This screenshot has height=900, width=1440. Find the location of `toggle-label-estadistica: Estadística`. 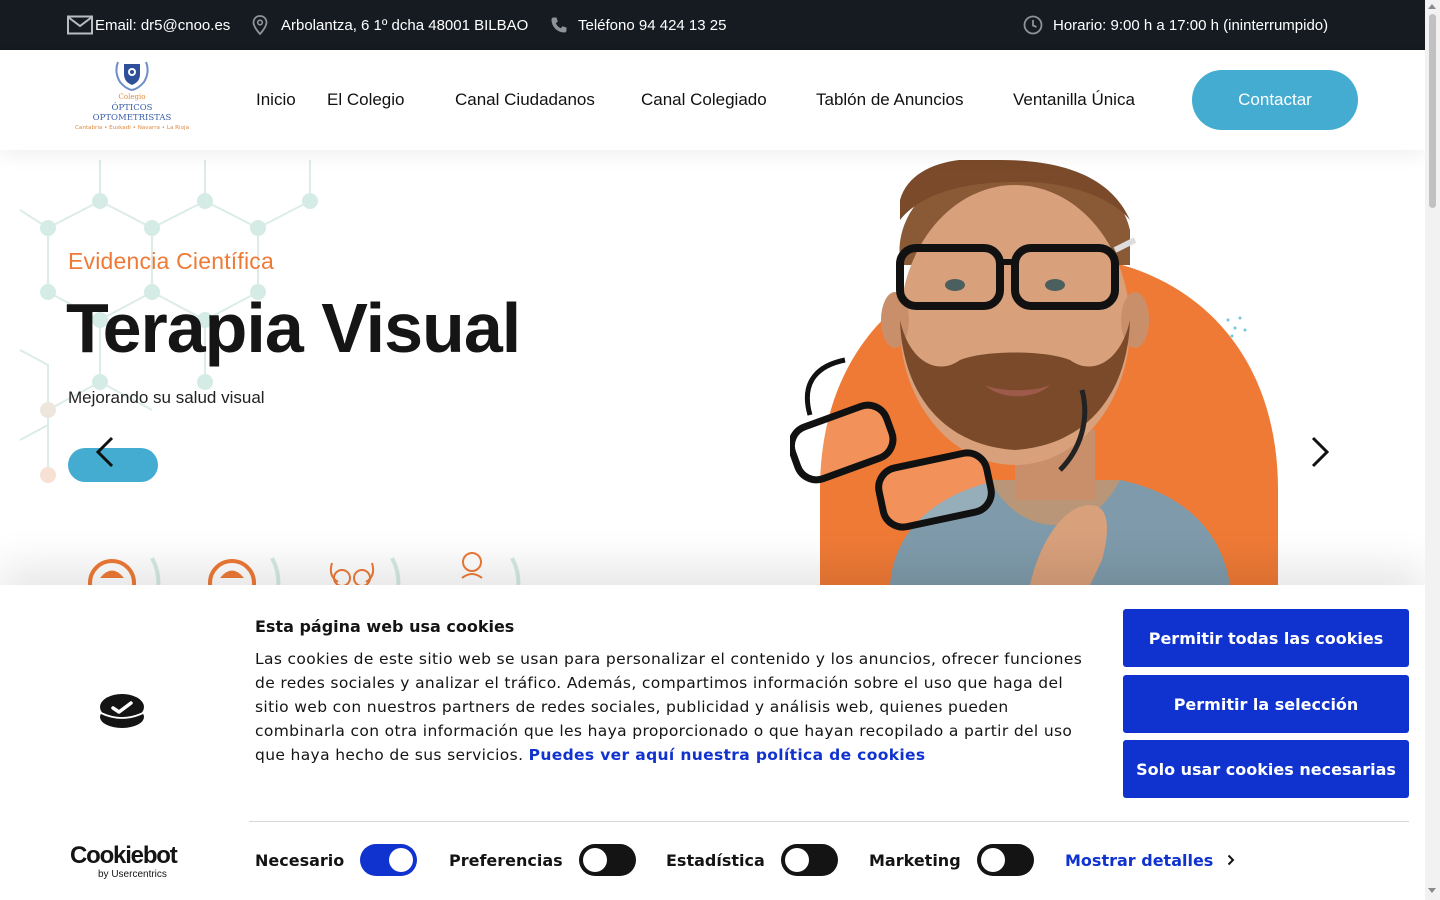

toggle-label-estadistica: Estadística is located at coordinates (715, 860).